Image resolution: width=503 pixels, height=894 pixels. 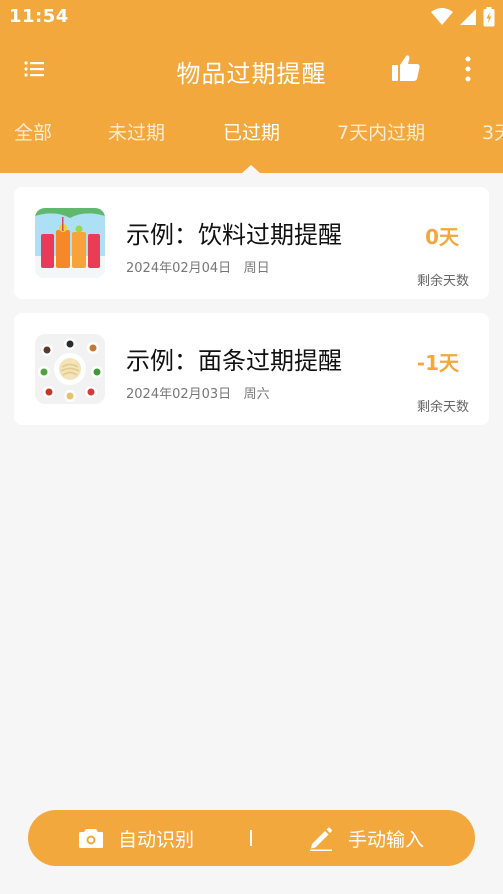 What do you see at coordinates (70, 369) in the screenshot?
I see `noodles-image` at bounding box center [70, 369].